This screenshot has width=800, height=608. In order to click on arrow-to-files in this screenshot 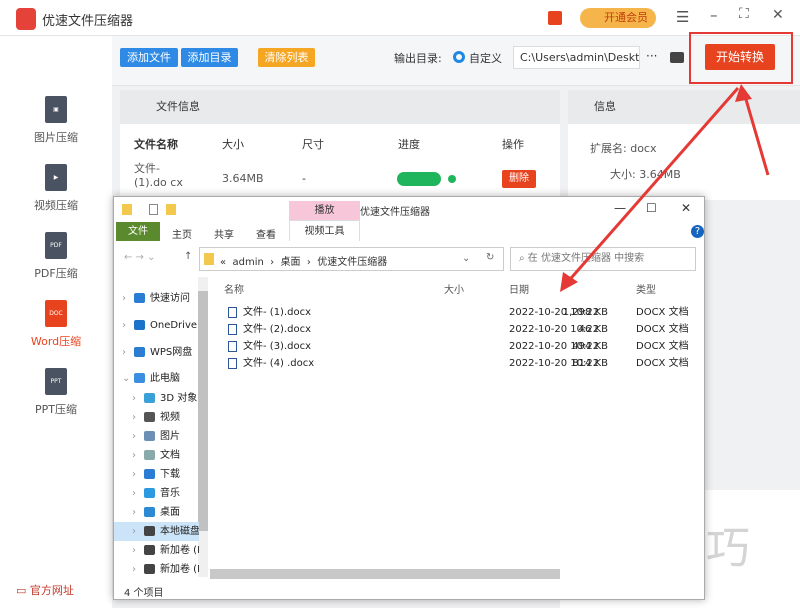, I will do `click(651, 186)`.